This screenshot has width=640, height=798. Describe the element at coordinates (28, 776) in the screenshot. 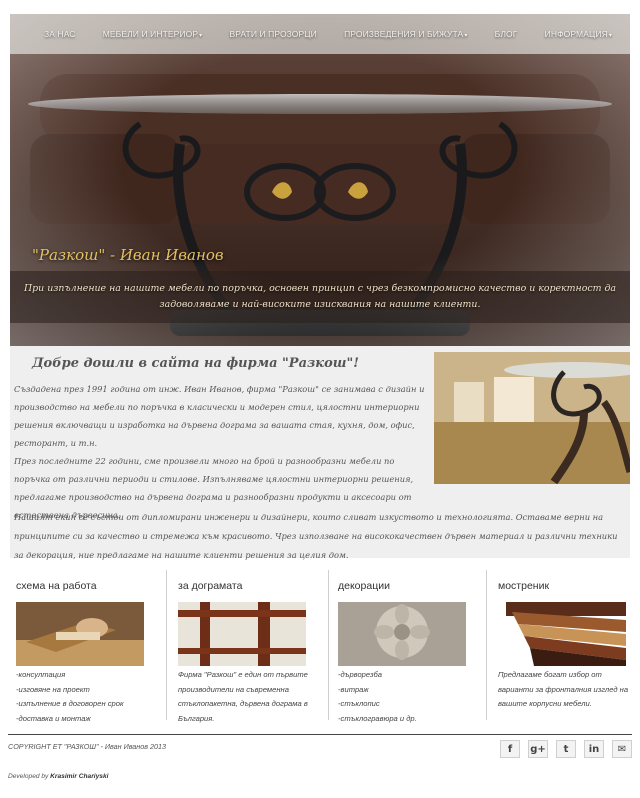

I see `developer-prefix: Developed by` at that location.